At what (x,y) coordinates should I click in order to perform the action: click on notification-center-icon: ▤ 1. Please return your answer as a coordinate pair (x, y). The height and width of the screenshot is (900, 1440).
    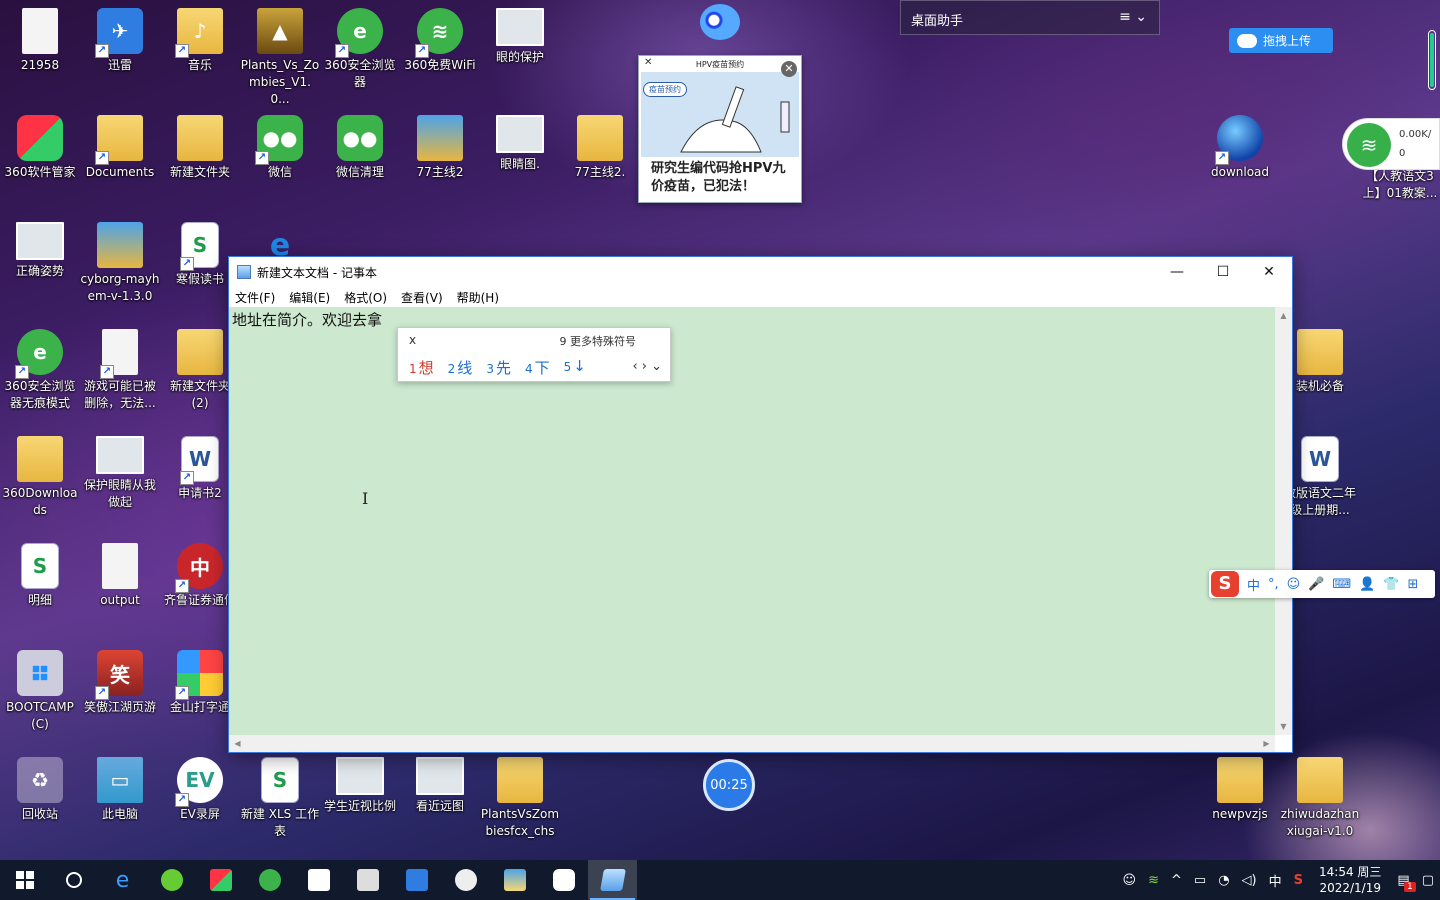
    Looking at the image, I should click on (1403, 882).